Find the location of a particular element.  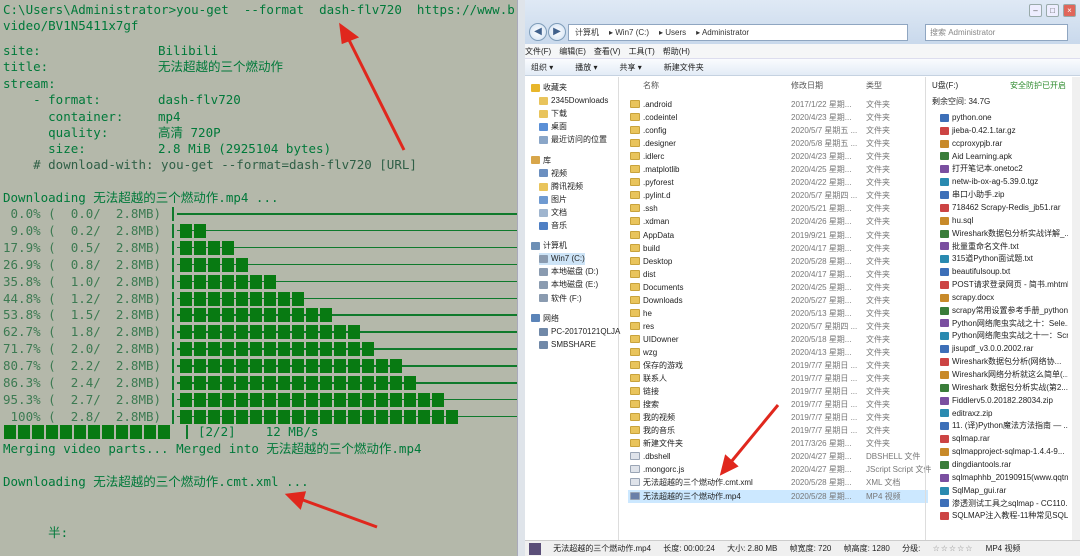

nav-item: PC-20170121QLJA is located at coordinates (579, 332).